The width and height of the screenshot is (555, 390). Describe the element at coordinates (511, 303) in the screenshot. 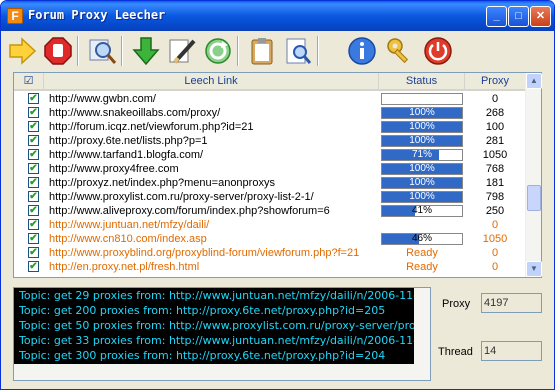

I see `proxy-count-value: 4197` at that location.